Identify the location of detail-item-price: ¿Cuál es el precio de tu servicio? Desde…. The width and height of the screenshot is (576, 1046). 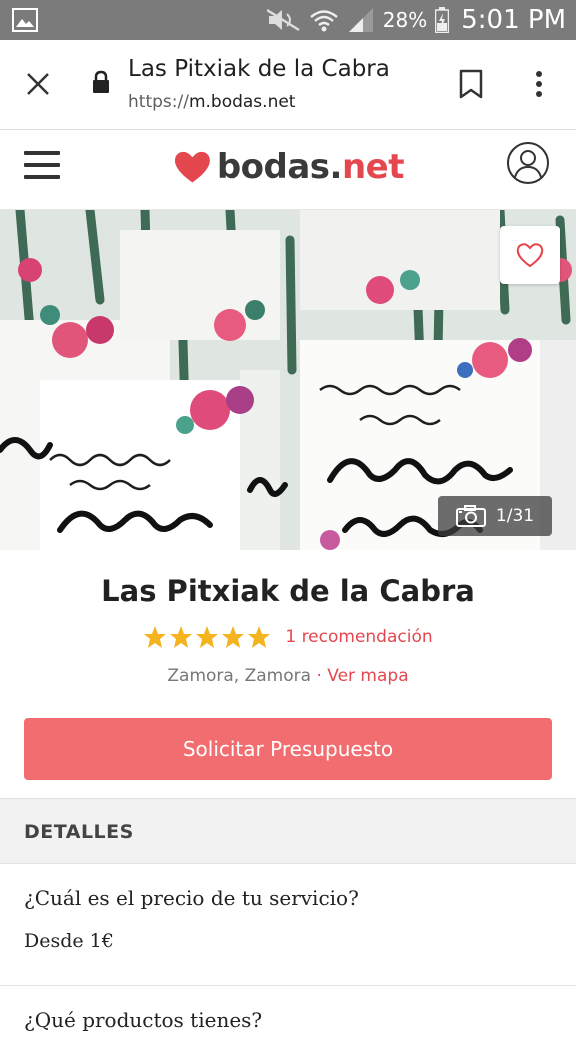
(288, 925).